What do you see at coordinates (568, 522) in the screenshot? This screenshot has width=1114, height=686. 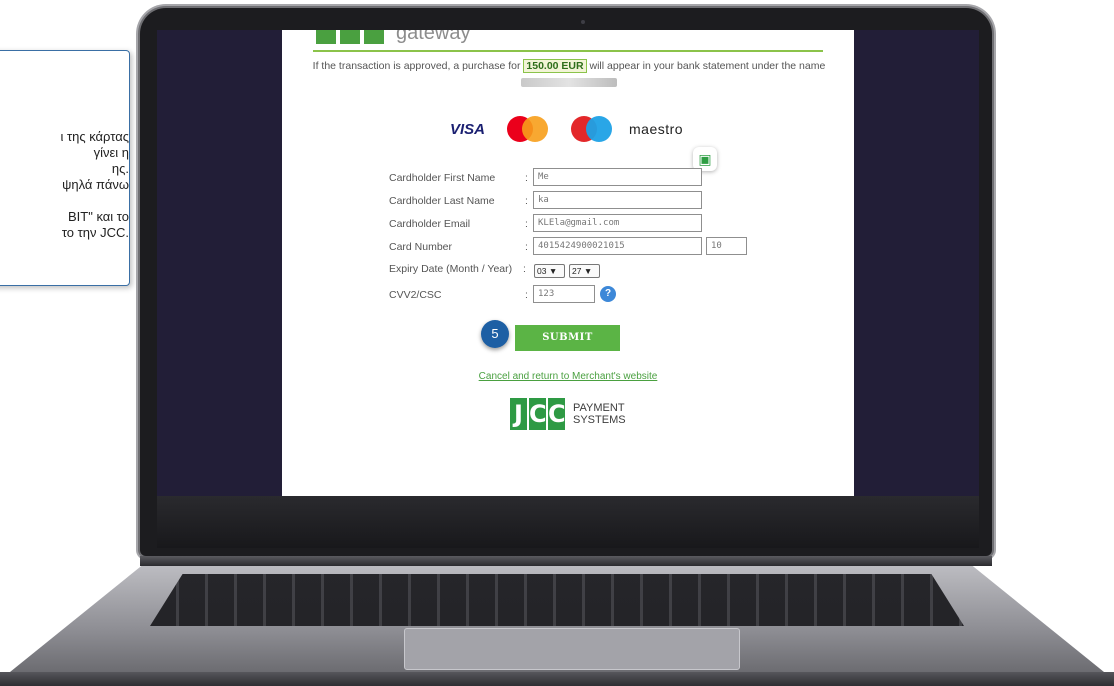 I see `screen-bezel` at bounding box center [568, 522].